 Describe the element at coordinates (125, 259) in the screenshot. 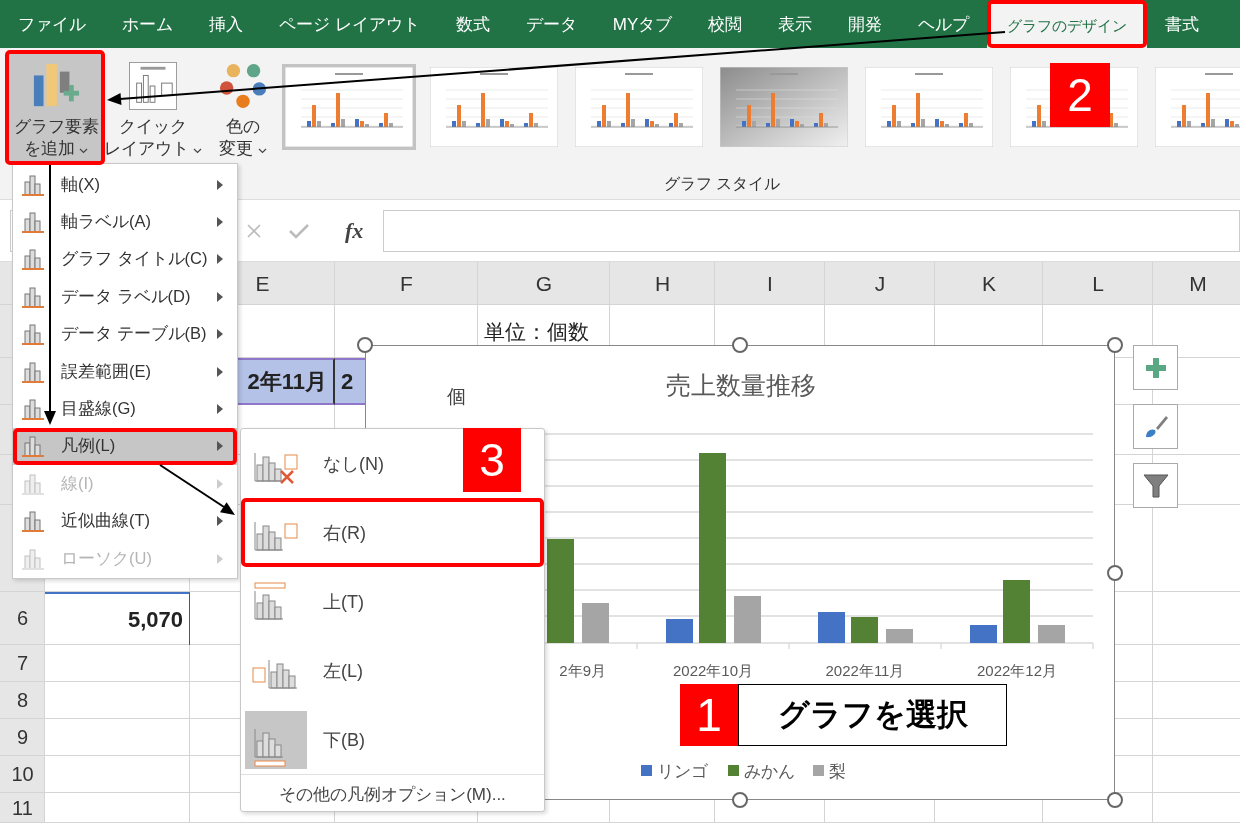

I see `menu-item: グラフ タイトル(C)` at that location.